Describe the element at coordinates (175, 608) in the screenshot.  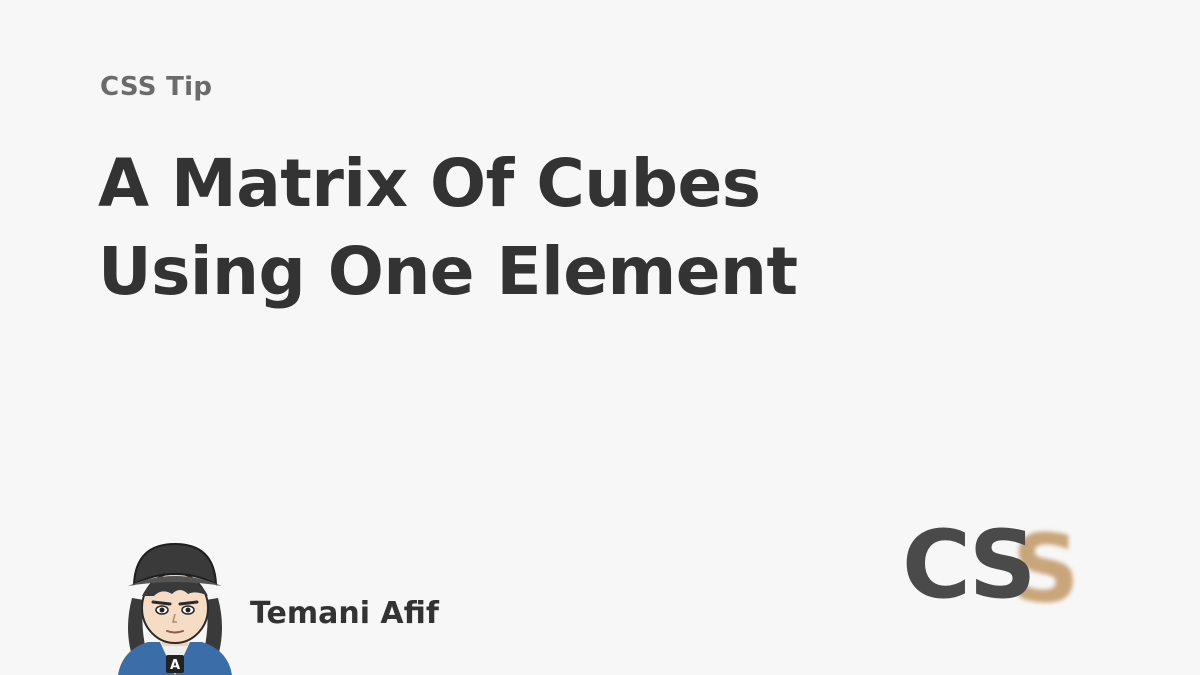
I see `avatar: A` at that location.